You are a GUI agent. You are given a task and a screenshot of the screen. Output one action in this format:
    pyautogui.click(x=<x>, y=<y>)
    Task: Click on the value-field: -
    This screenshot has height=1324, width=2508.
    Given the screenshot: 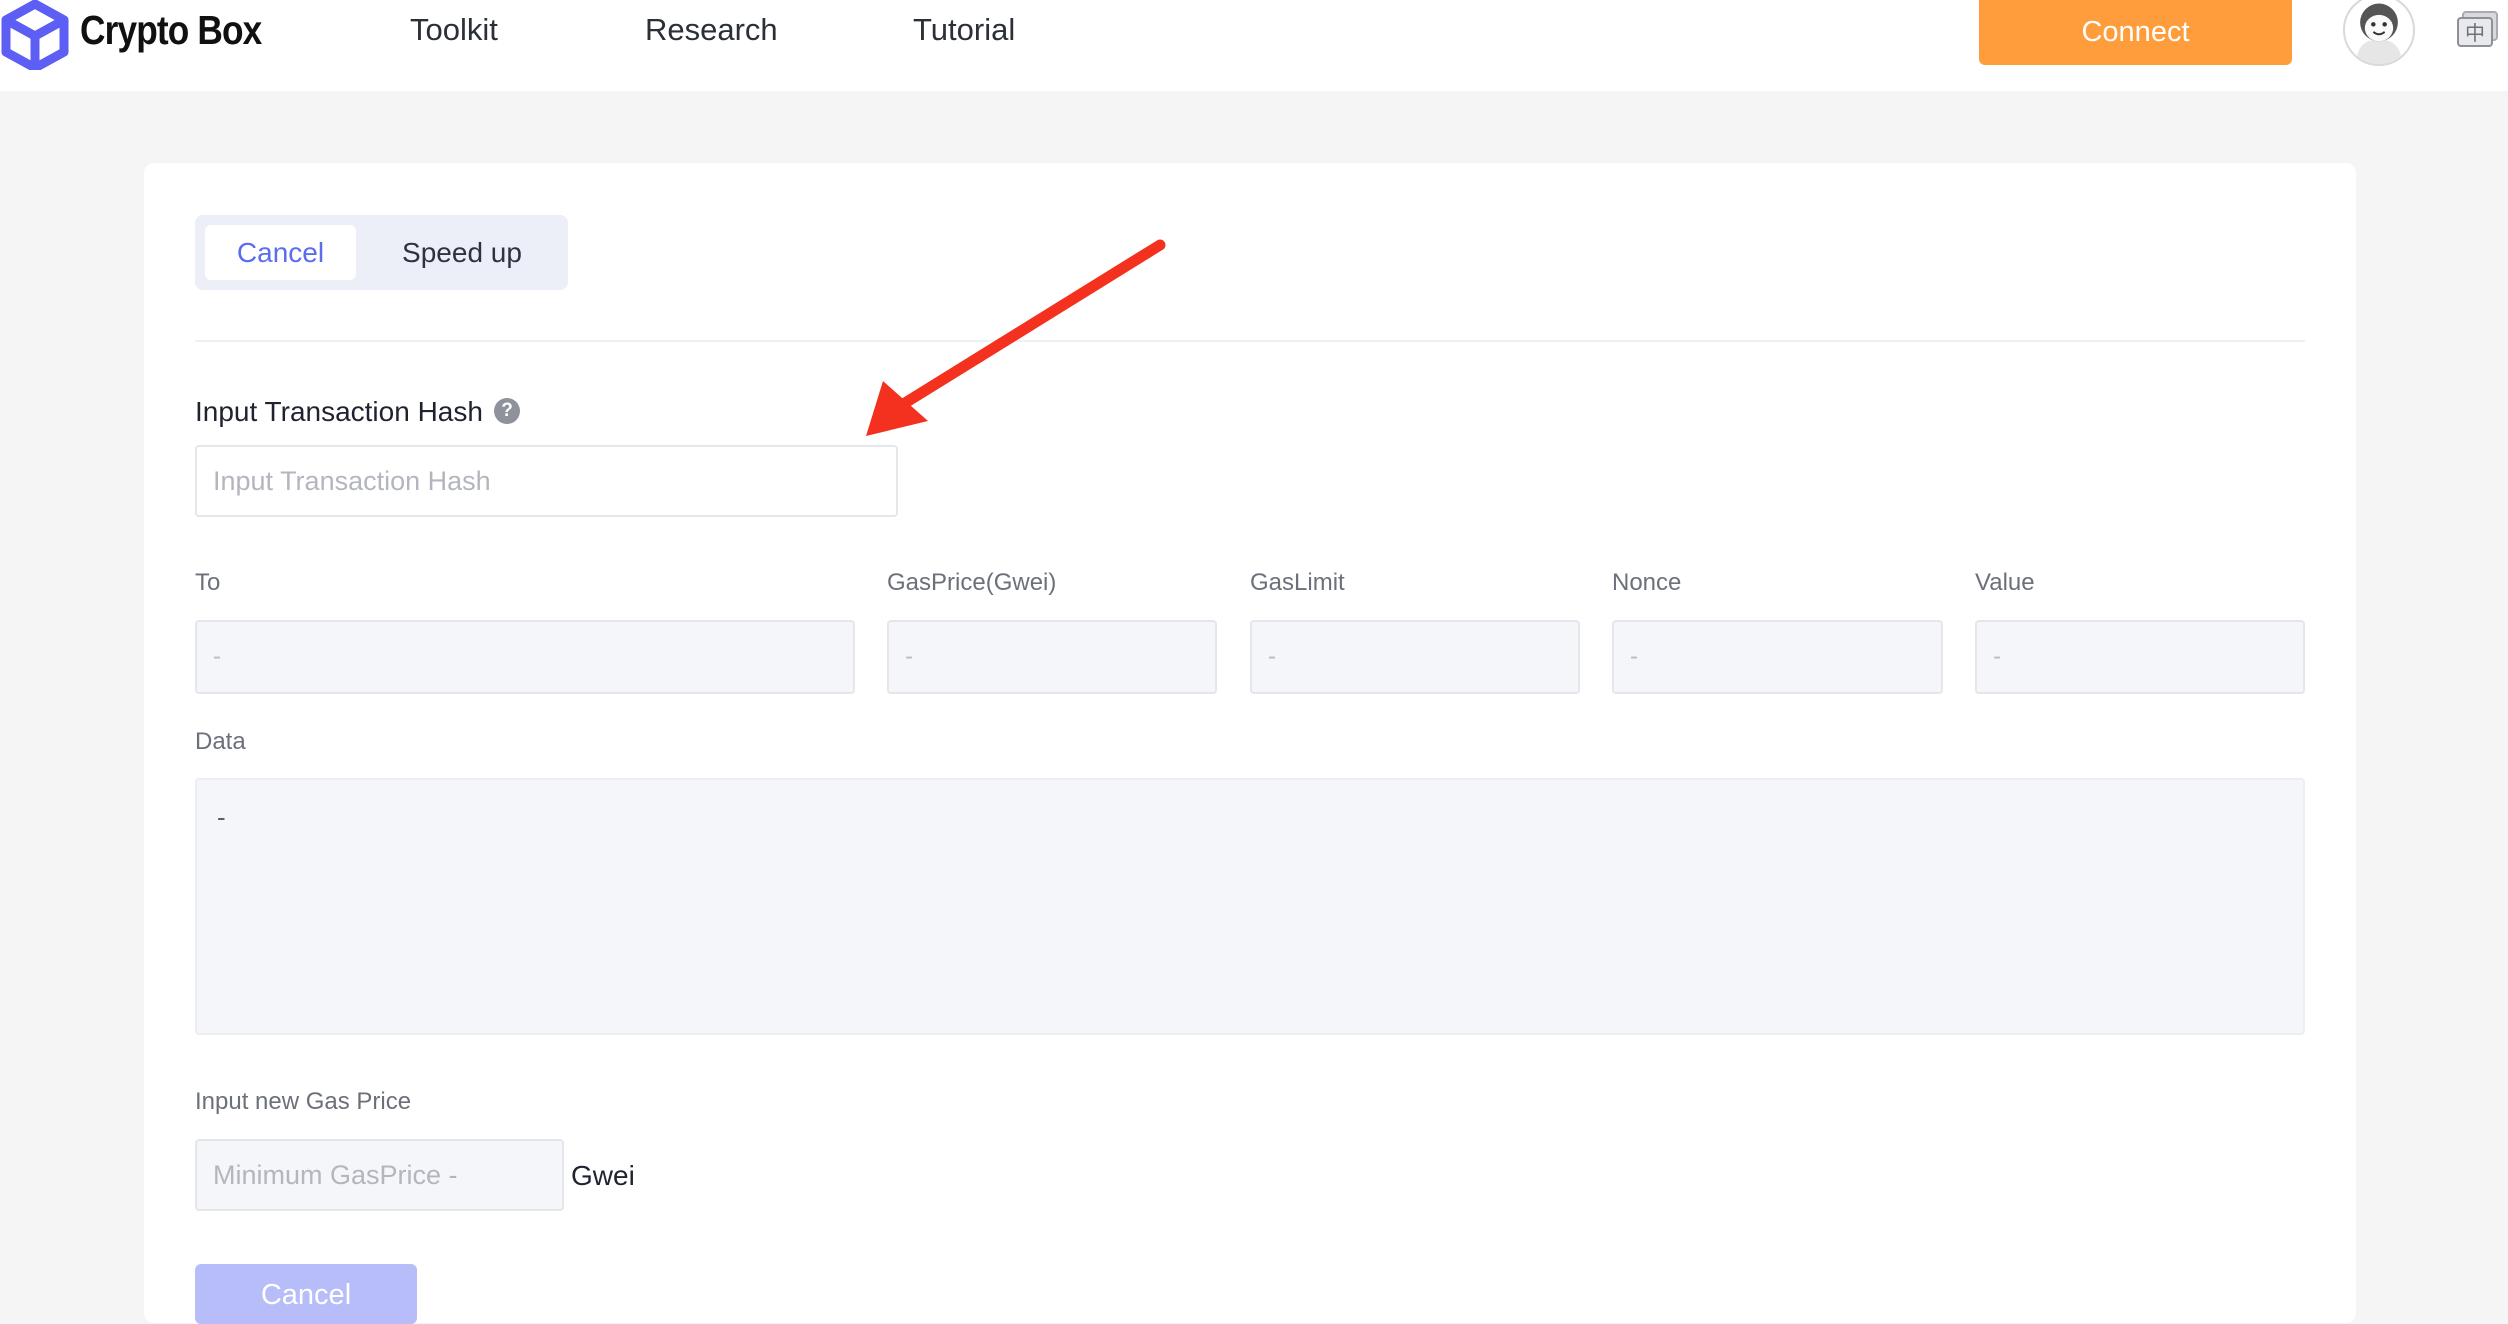 What is the action you would take?
    pyautogui.click(x=2140, y=657)
    